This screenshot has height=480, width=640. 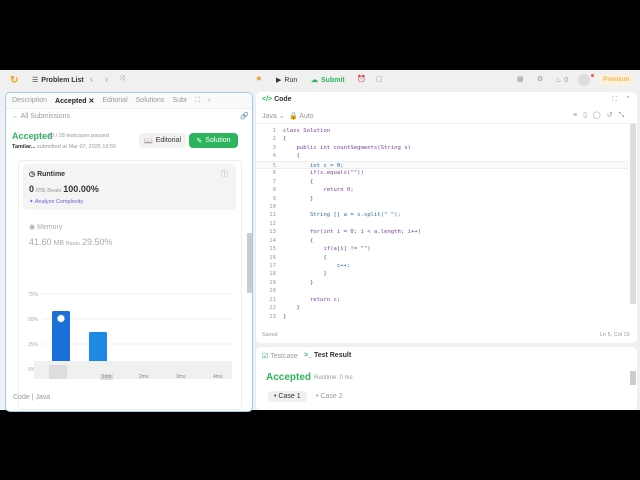 I want to click on analyze-complexity-link: ✦ Analyze Complexity, so click(x=56, y=202).